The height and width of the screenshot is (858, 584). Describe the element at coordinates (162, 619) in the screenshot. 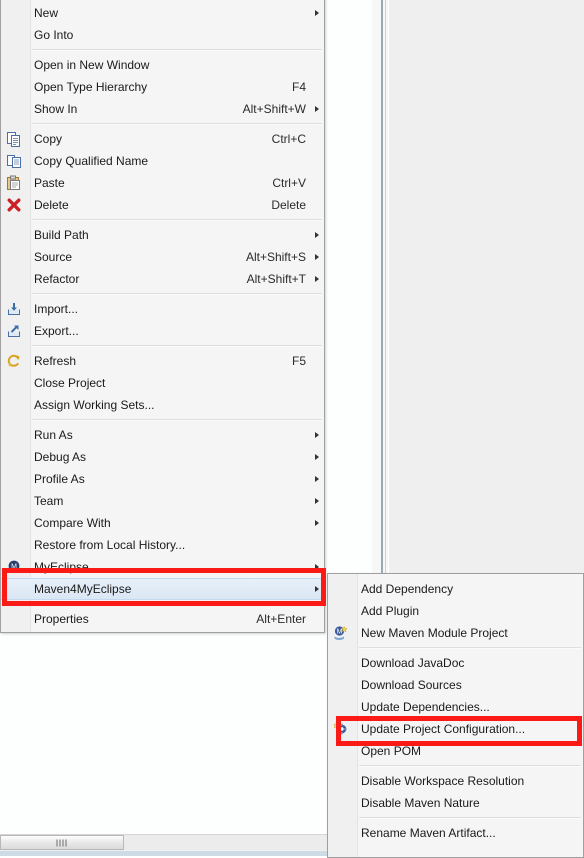

I see `menu-item-properties: Properties Alt+Enter` at that location.